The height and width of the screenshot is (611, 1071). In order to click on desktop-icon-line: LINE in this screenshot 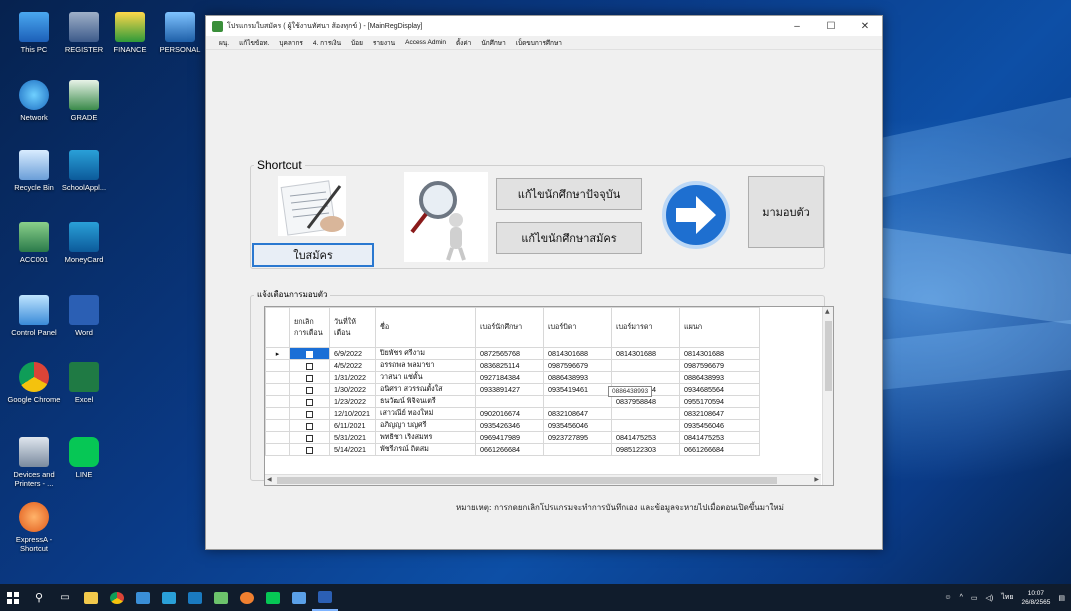, I will do `click(84, 458)`.